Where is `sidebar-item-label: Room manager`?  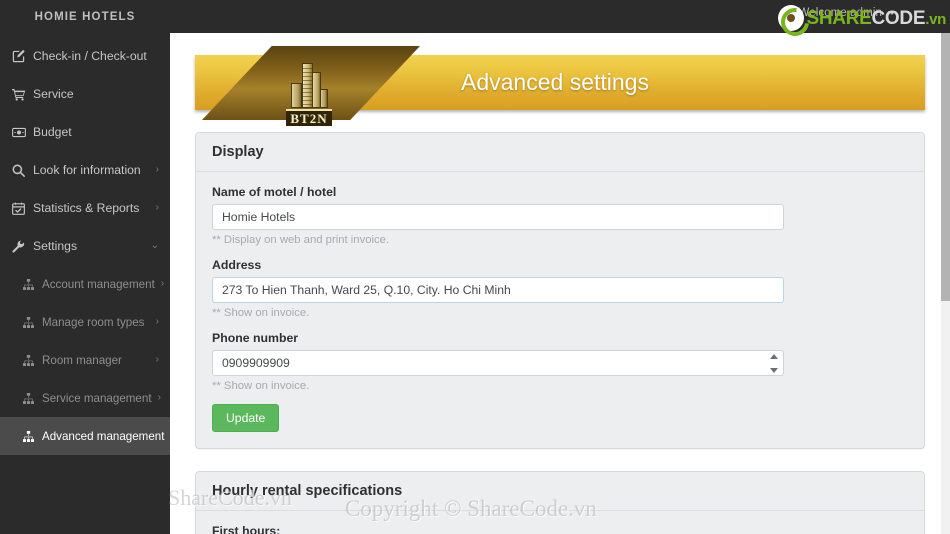
sidebar-item-label: Room manager is located at coordinates (82, 360).